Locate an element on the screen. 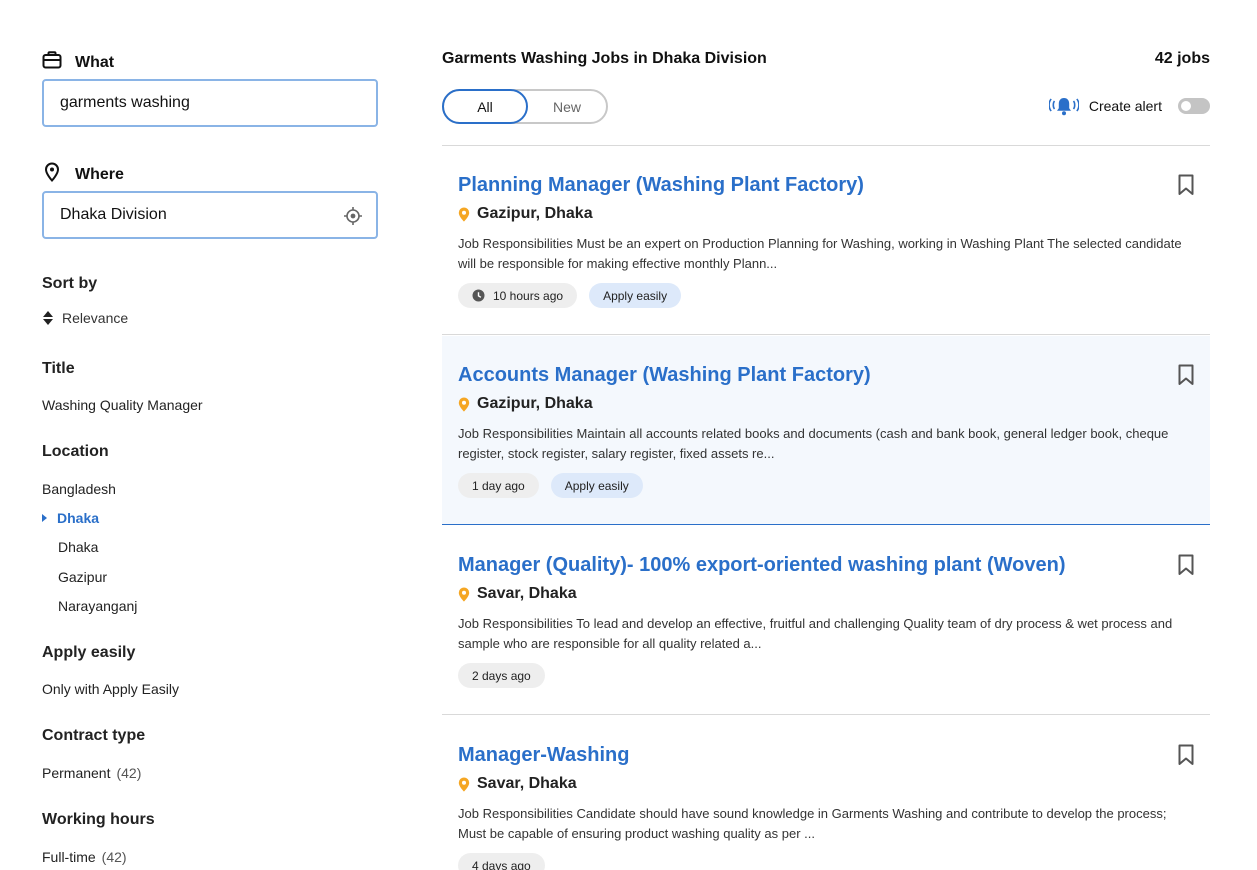 The height and width of the screenshot is (870, 1257). bell-icon is located at coordinates (1064, 106).